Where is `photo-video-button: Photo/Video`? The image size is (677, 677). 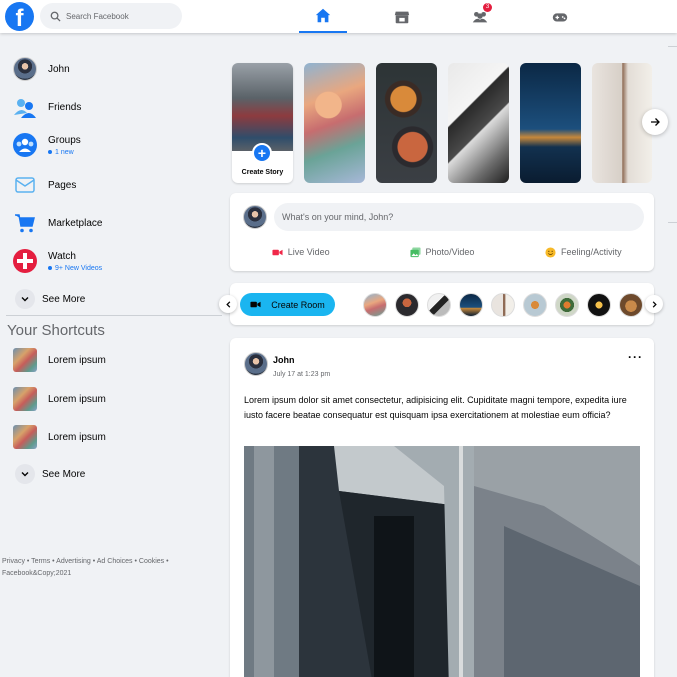
photo-video-button: Photo/Video is located at coordinates (441, 252).